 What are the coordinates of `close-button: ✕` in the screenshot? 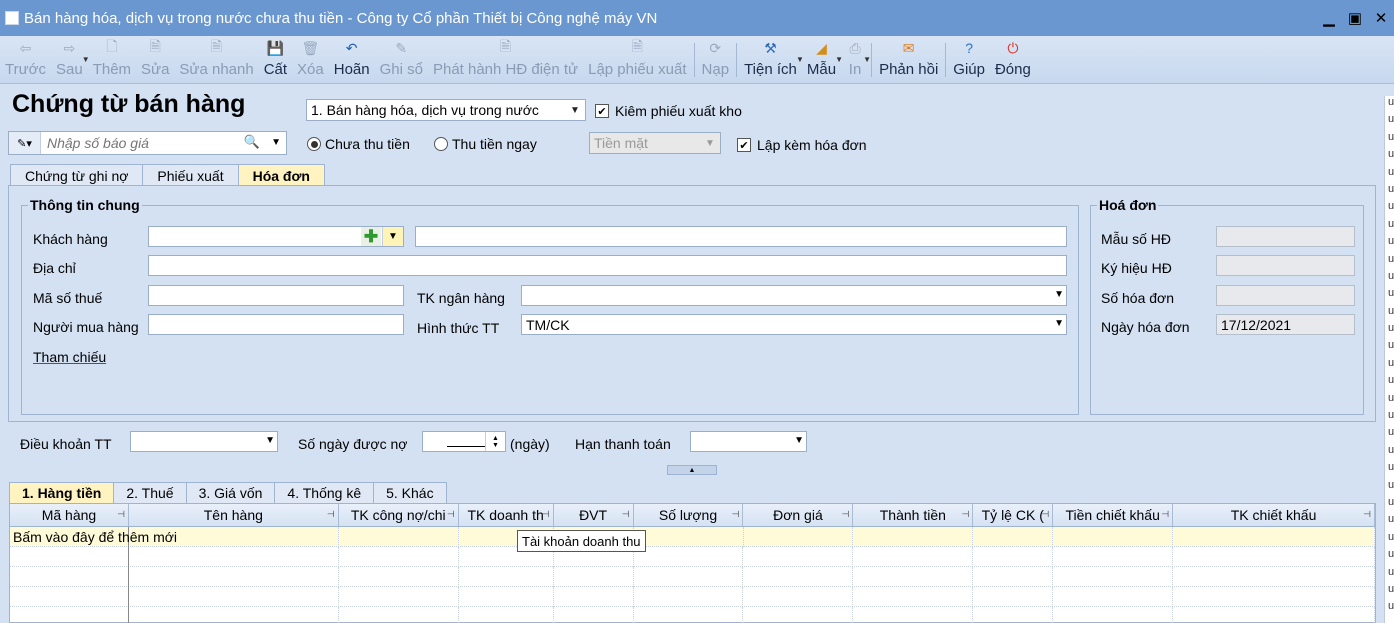 It's located at (1381, 18).